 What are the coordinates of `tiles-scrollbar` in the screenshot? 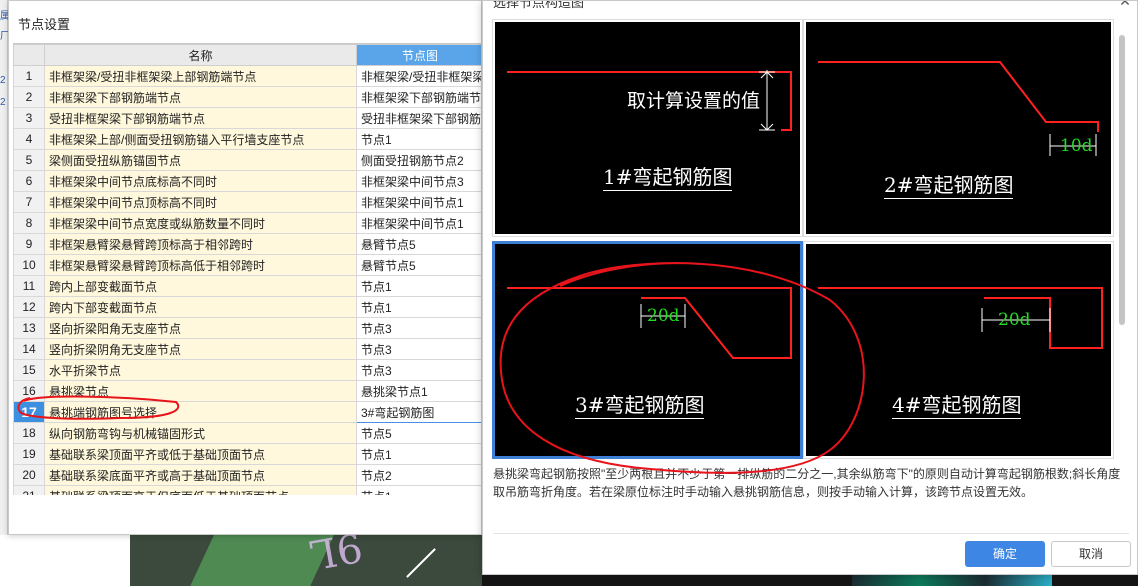 It's located at (1122, 241).